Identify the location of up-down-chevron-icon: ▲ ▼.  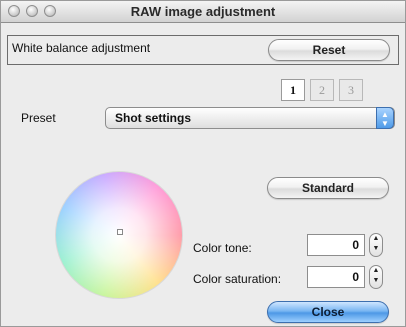
(385, 118).